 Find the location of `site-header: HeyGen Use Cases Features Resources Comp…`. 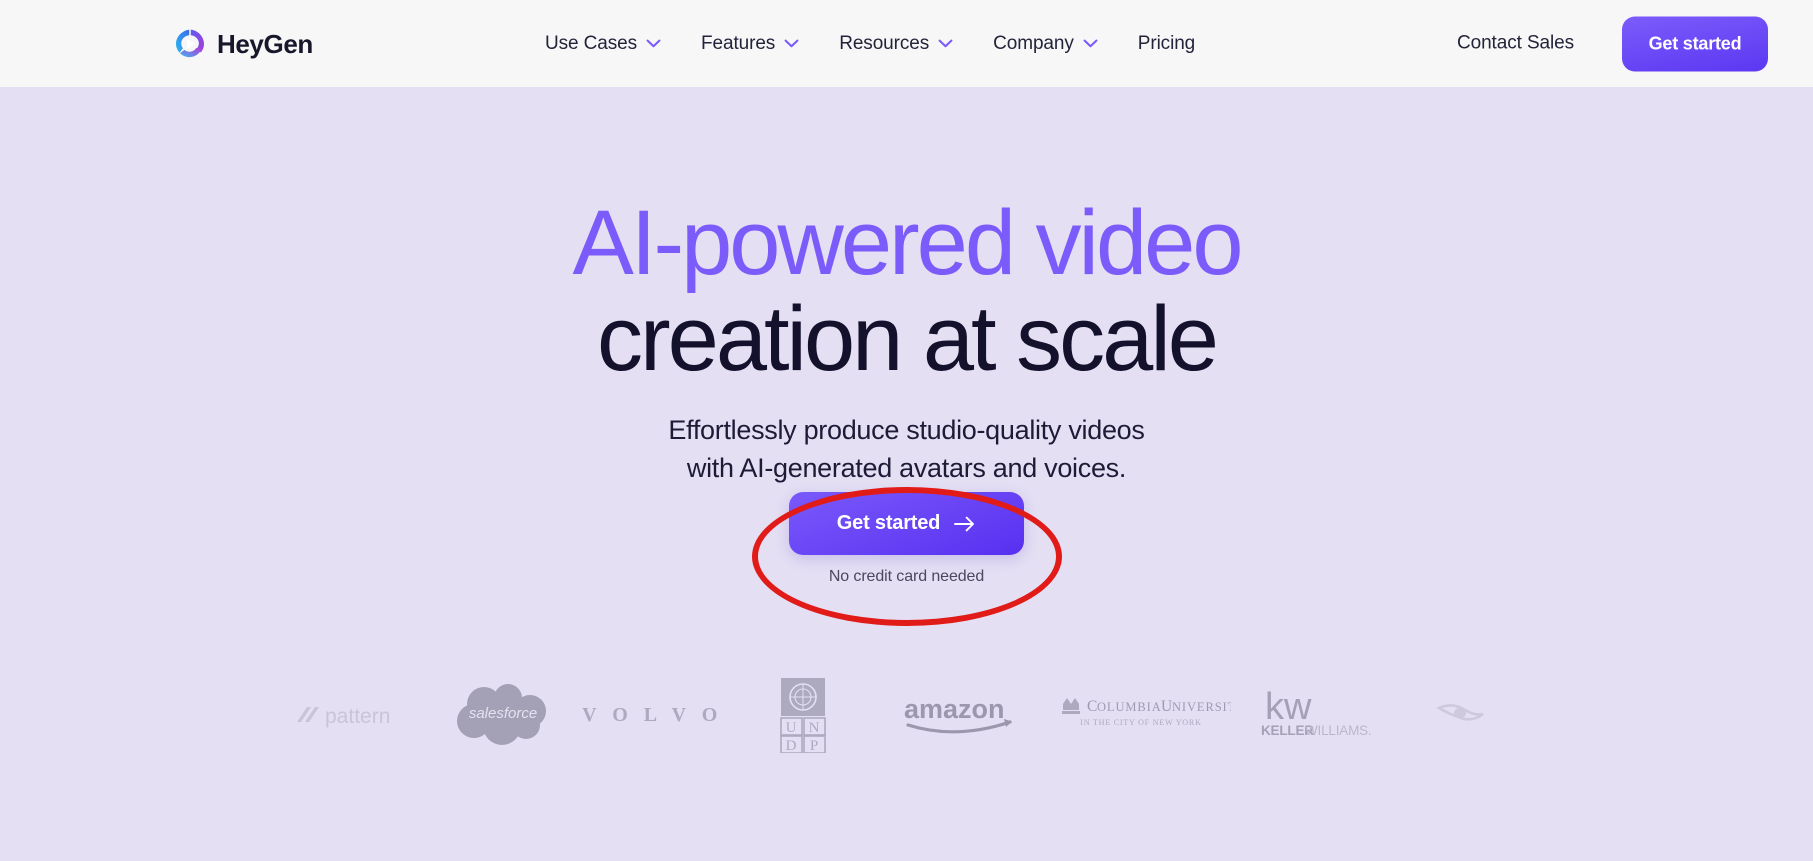

site-header: HeyGen Use Cases Features Resources Comp… is located at coordinates (906, 43).